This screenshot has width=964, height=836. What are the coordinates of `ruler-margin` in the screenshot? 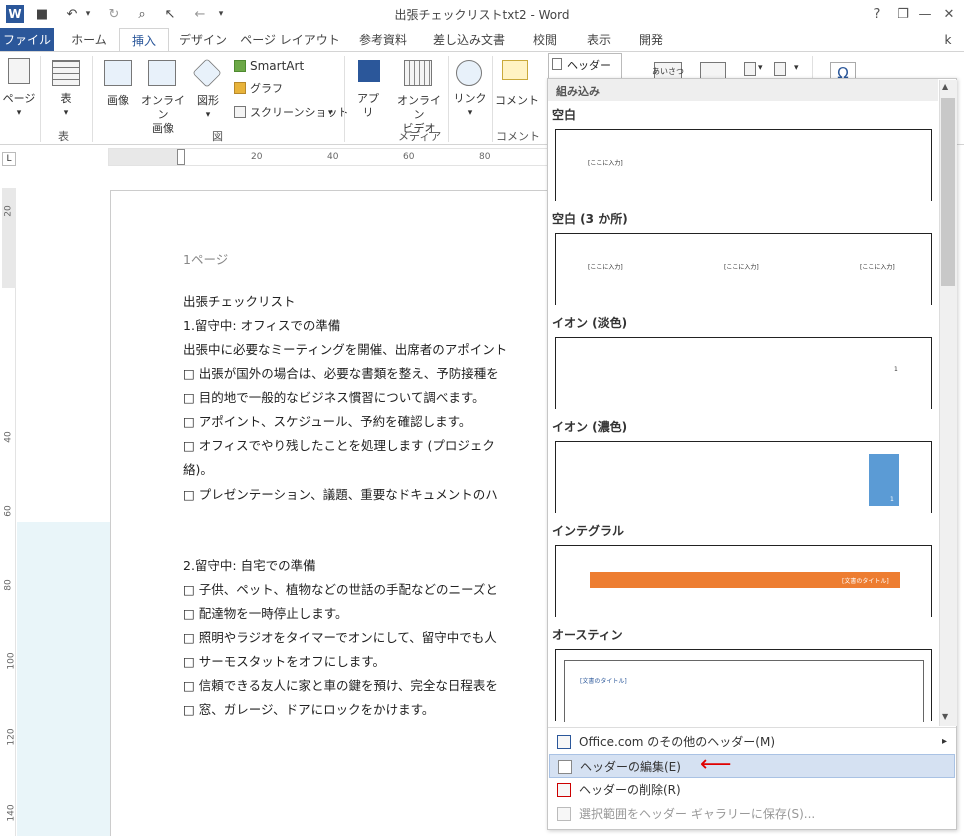 It's located at (9, 238).